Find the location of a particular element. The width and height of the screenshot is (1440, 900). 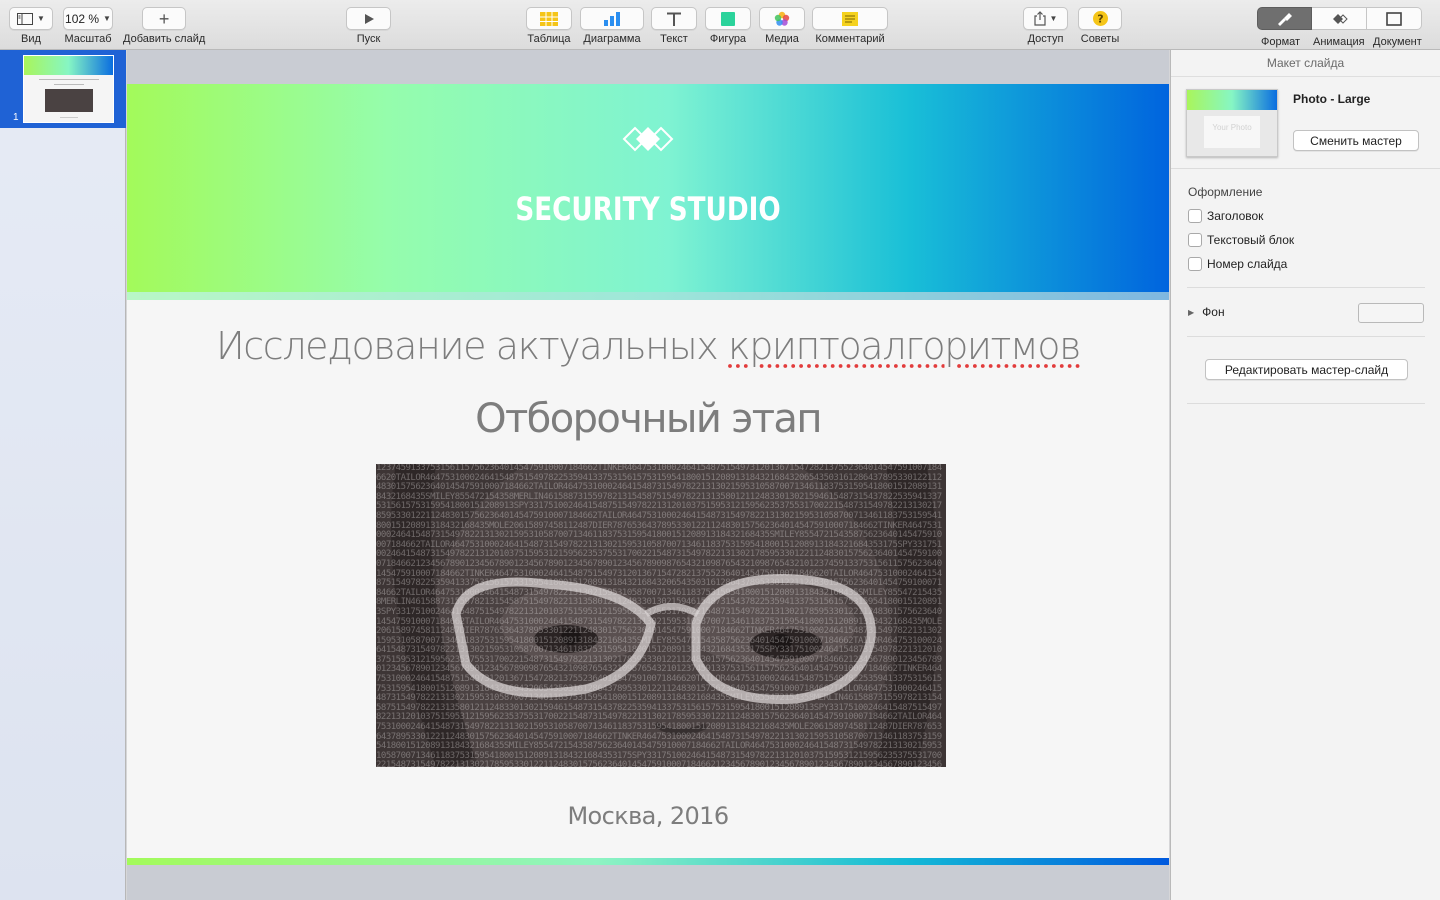

view-button: ▼ is located at coordinates (31, 18).